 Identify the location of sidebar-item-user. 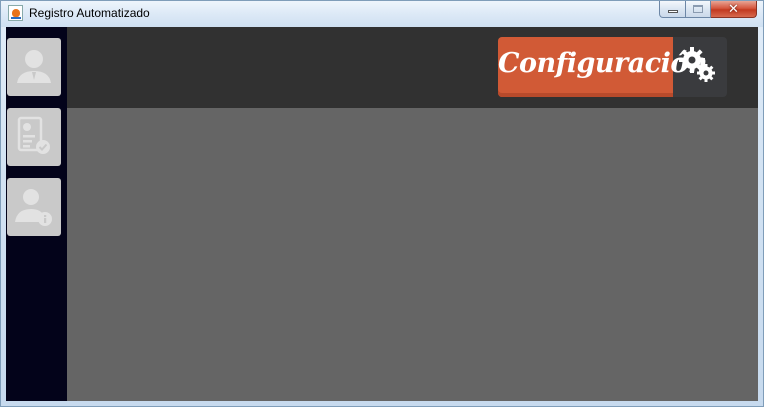
(34, 67).